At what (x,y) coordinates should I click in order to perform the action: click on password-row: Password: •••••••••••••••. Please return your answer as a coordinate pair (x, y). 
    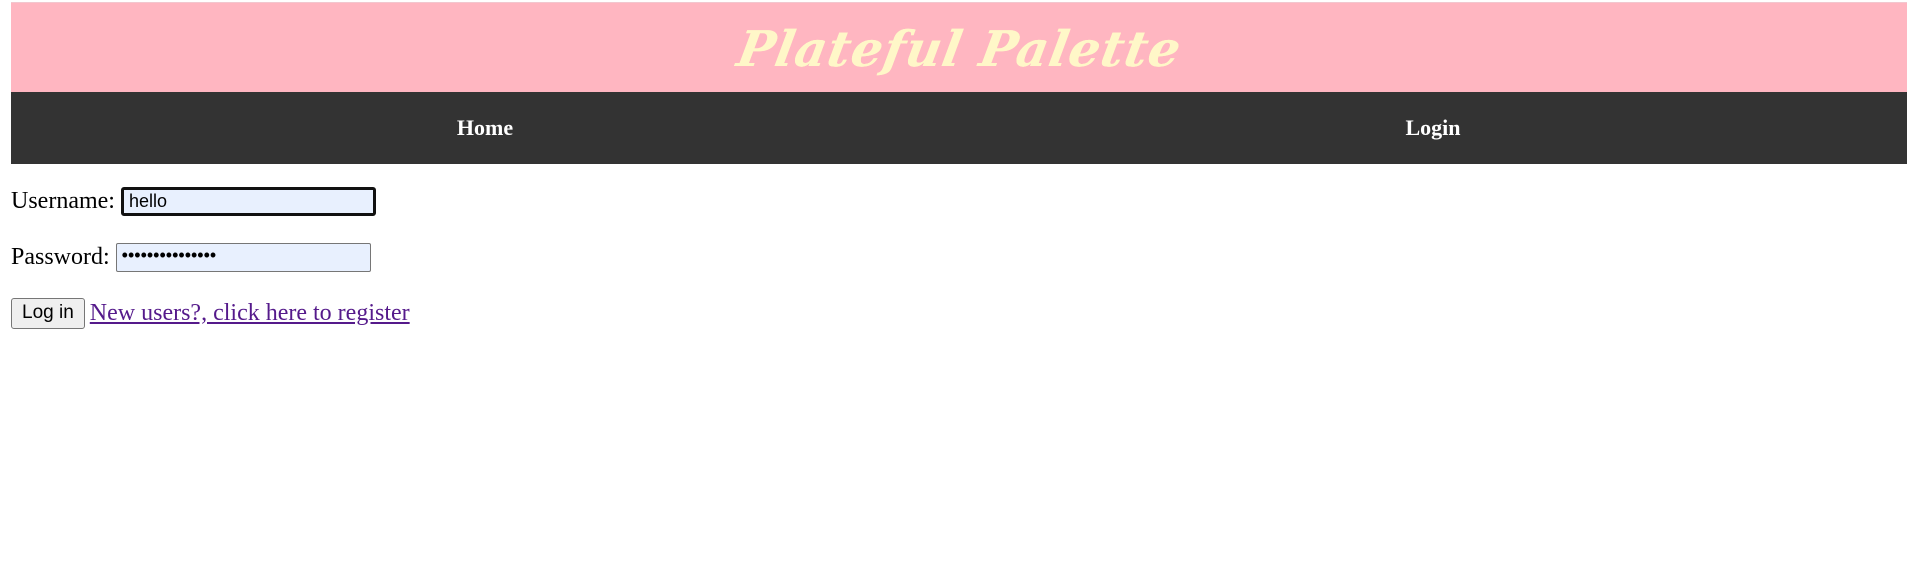
    Looking at the image, I should click on (210, 257).